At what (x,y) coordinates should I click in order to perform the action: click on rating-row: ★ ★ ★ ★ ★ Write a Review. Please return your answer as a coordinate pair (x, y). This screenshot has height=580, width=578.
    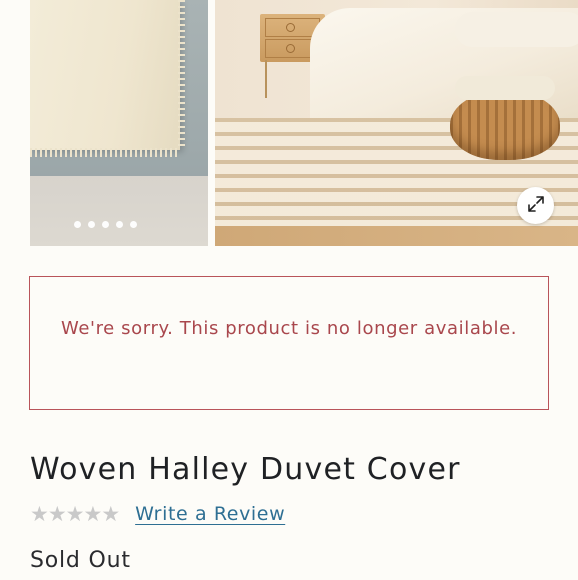
    Looking at the image, I should click on (157, 514).